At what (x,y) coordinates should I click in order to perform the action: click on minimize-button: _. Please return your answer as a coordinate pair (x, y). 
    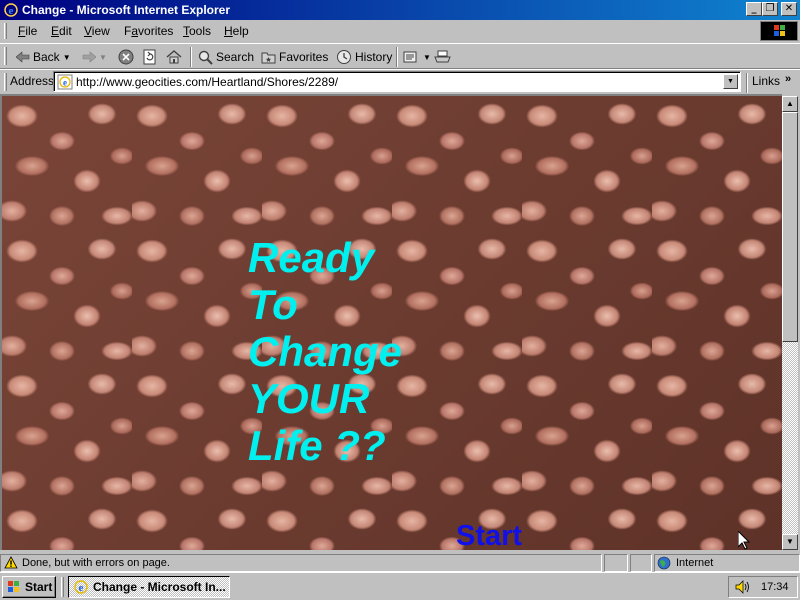
    Looking at the image, I should click on (754, 9).